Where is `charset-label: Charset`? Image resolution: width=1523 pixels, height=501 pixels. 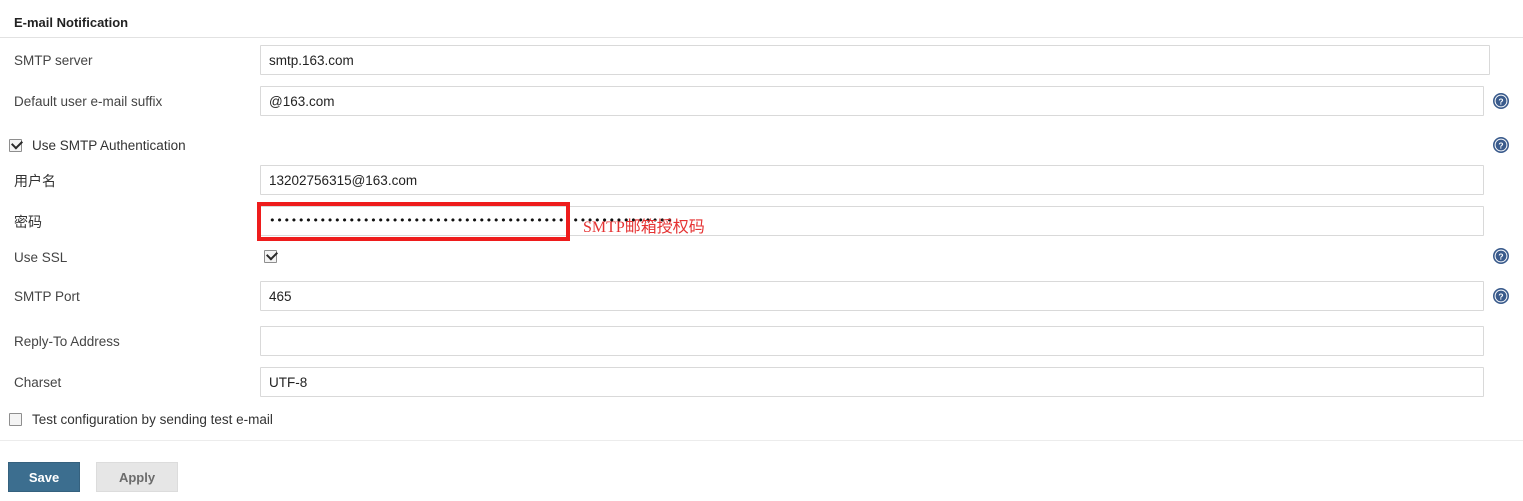
charset-label: Charset is located at coordinates (38, 382).